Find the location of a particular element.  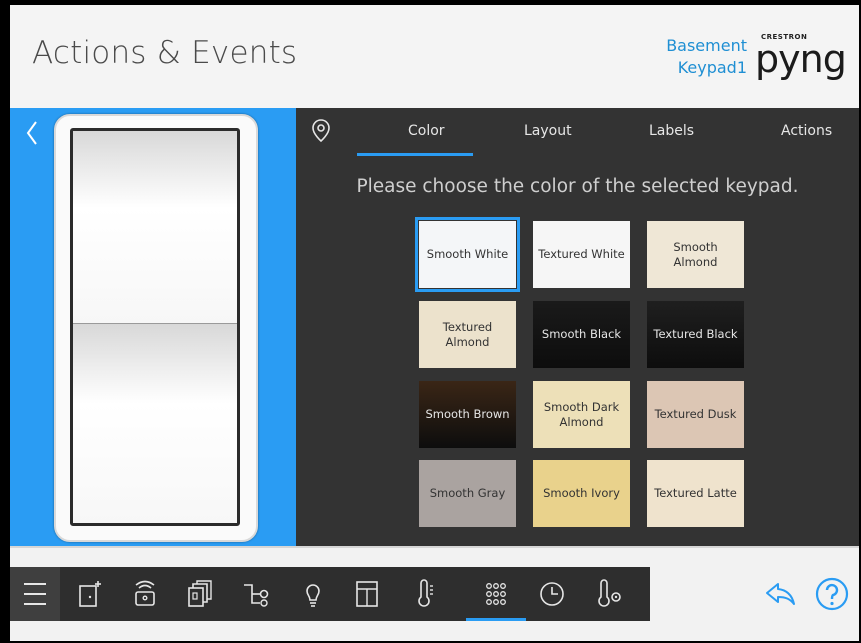

thermometer-icon is located at coordinates (425, 594).